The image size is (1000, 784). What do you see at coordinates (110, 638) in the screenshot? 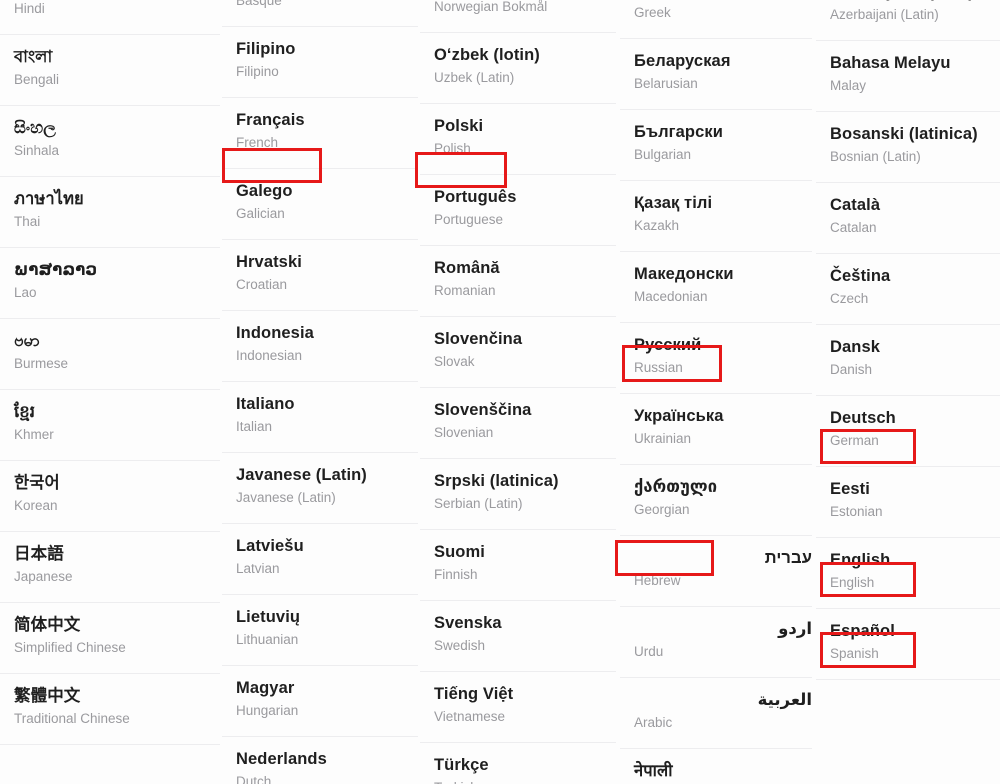
I see `language-list-item: 简体中文 Simplified Chinese` at bounding box center [110, 638].